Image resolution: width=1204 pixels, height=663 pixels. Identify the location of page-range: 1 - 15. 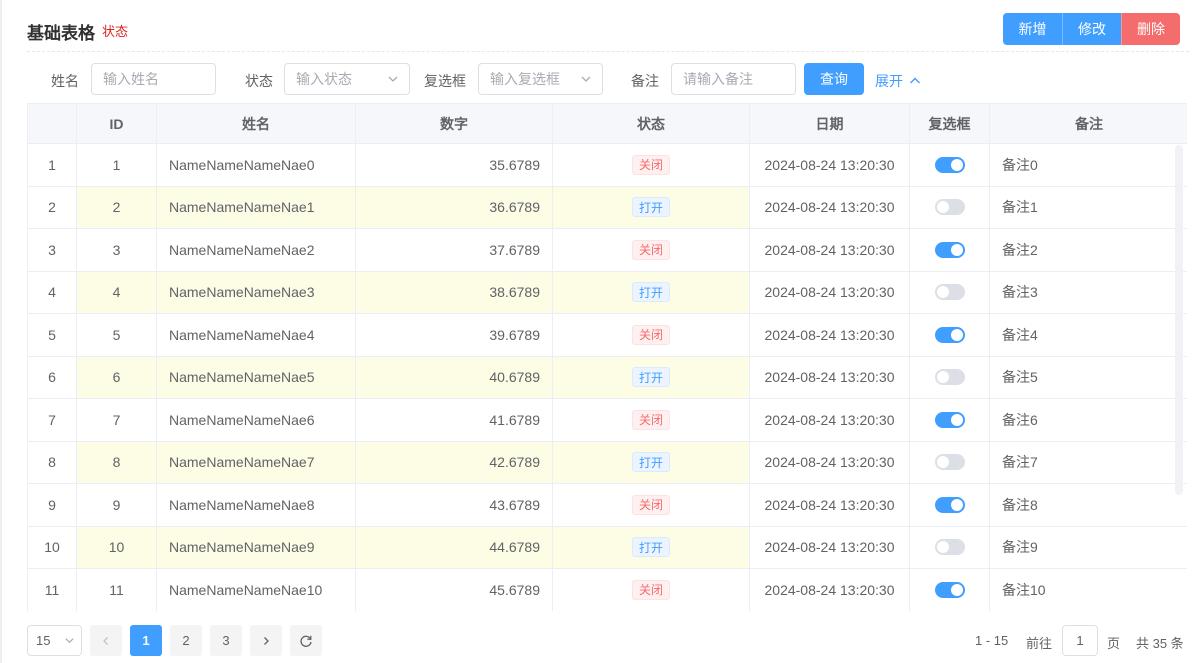
(992, 640).